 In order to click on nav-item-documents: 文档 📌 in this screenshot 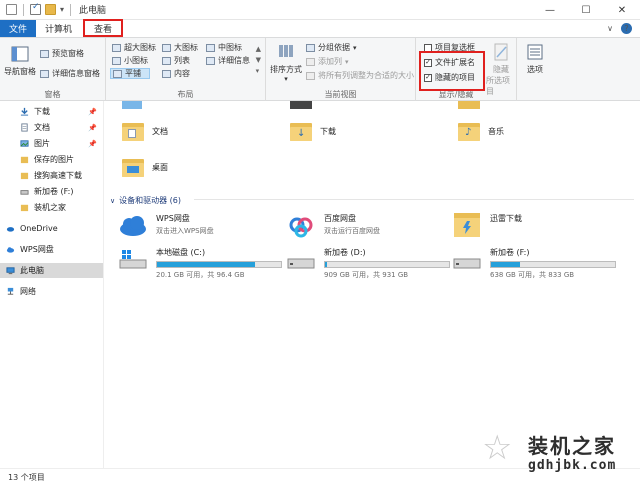, I will do `click(51, 127)`.